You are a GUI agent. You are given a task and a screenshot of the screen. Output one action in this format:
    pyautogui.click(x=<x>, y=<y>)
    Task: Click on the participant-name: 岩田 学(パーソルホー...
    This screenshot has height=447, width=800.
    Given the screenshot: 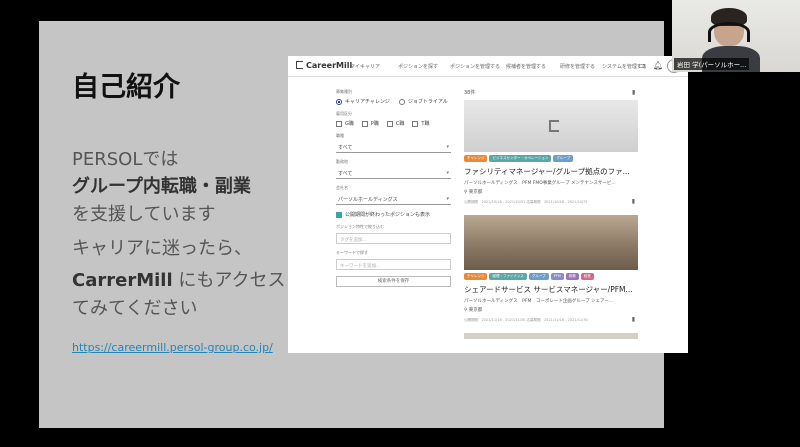 What is the action you would take?
    pyautogui.click(x=712, y=64)
    